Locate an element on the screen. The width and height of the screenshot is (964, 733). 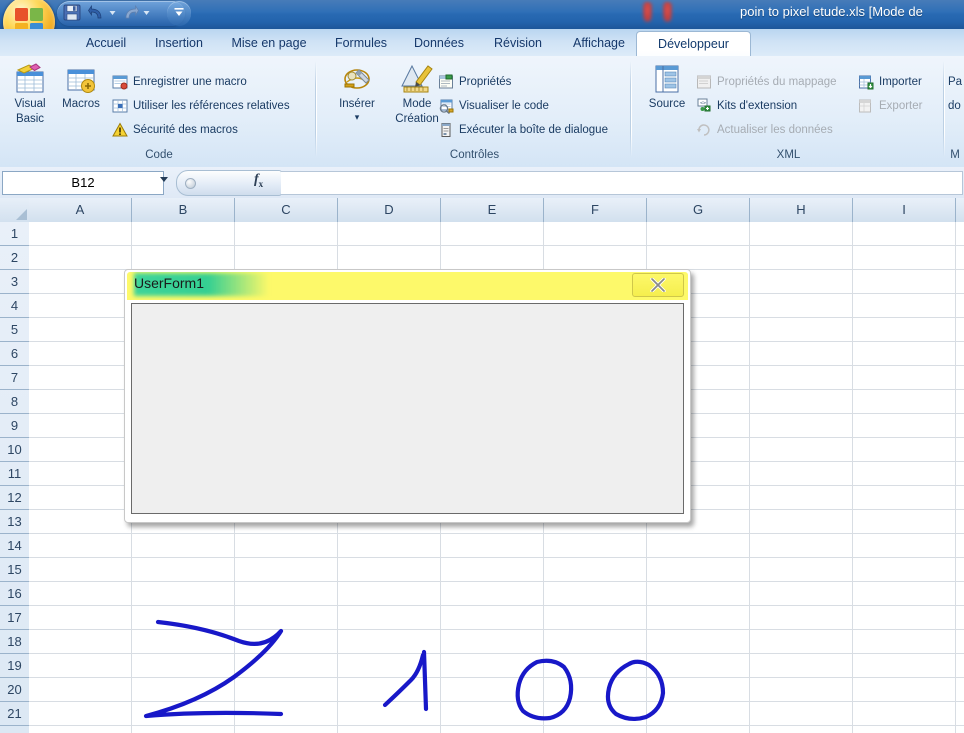
view-code-icon is located at coordinates (446, 106).